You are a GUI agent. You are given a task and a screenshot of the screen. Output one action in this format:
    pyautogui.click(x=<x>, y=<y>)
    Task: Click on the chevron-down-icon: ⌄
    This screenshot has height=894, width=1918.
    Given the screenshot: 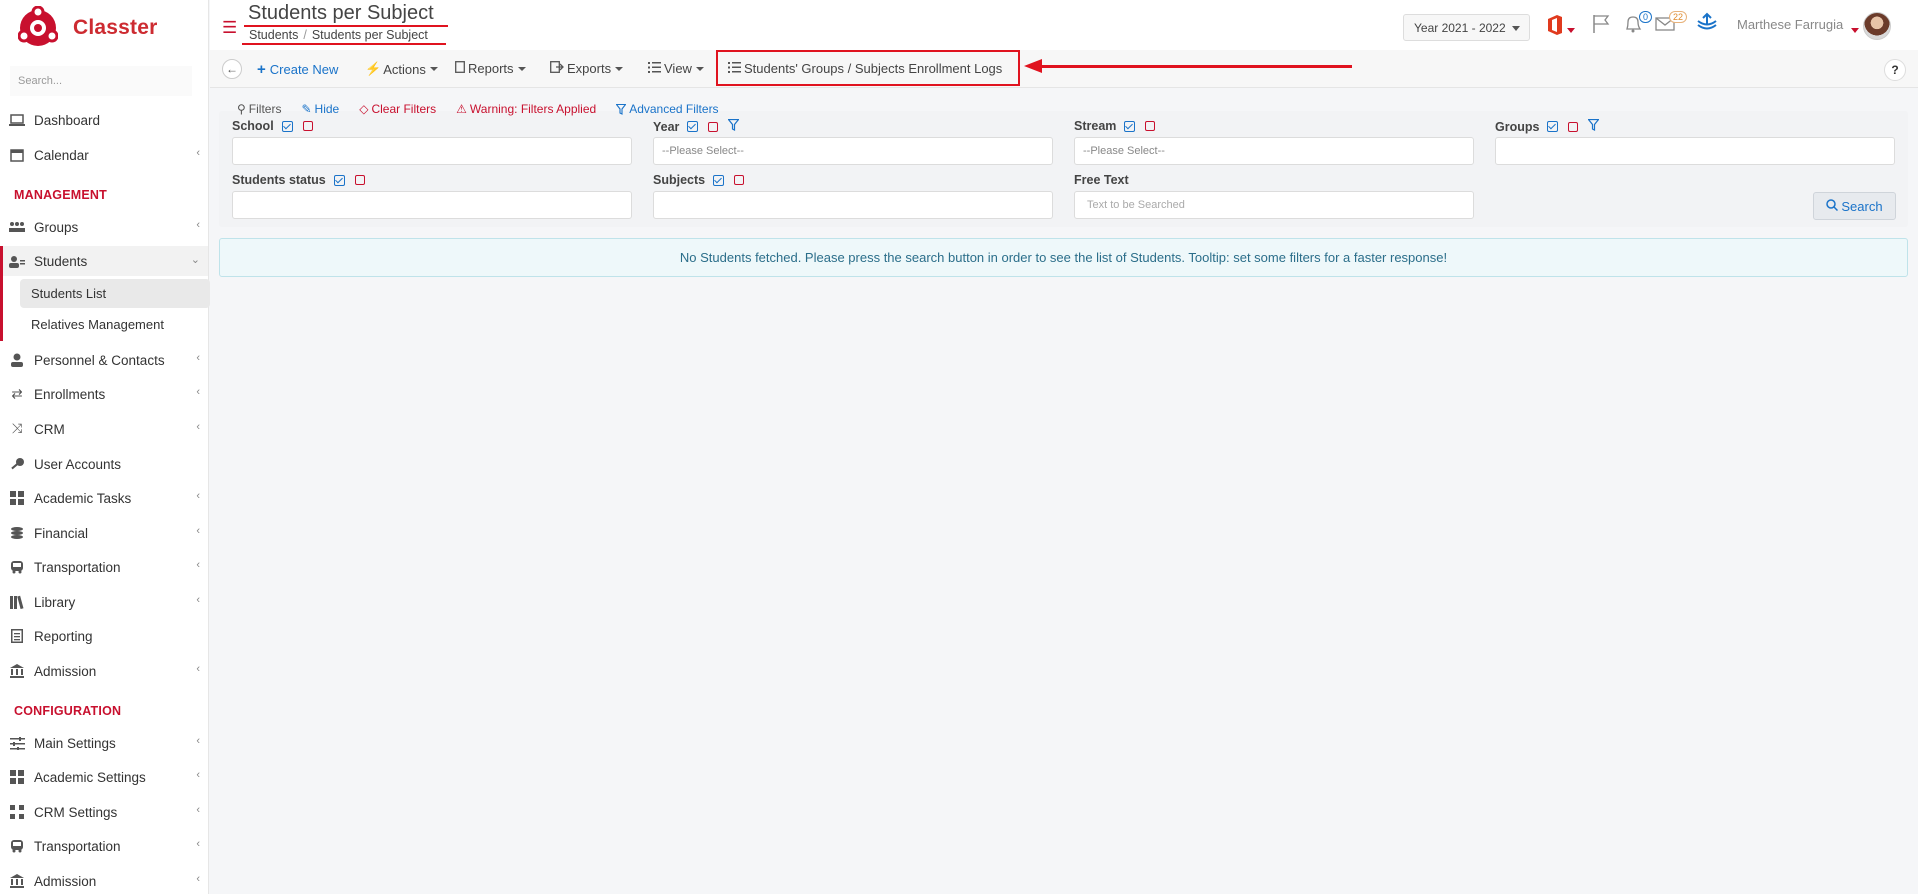 What is the action you would take?
    pyautogui.click(x=195, y=260)
    